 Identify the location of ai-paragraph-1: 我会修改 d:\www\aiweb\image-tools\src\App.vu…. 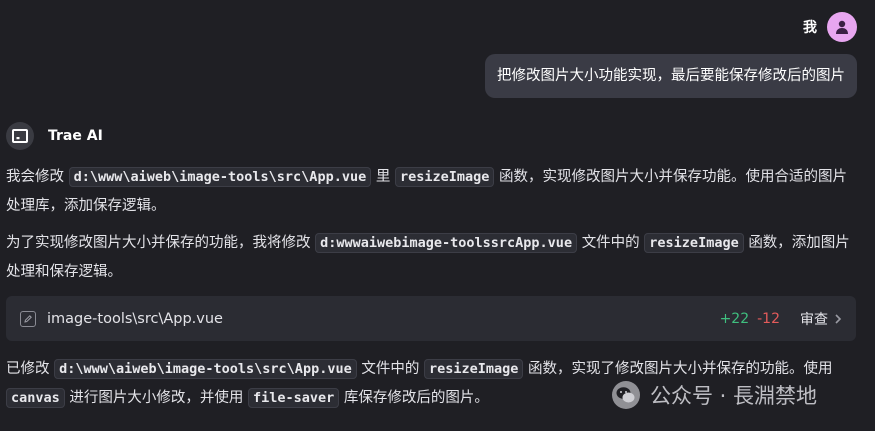
(433, 192).